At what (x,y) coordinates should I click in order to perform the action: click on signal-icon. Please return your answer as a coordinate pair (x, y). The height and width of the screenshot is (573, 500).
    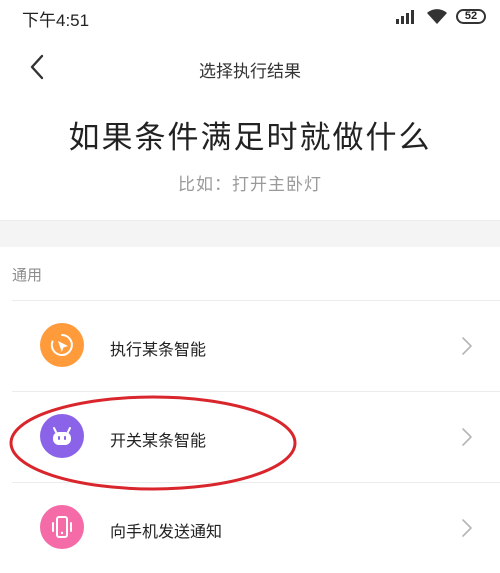
    Looking at the image, I should click on (405, 17).